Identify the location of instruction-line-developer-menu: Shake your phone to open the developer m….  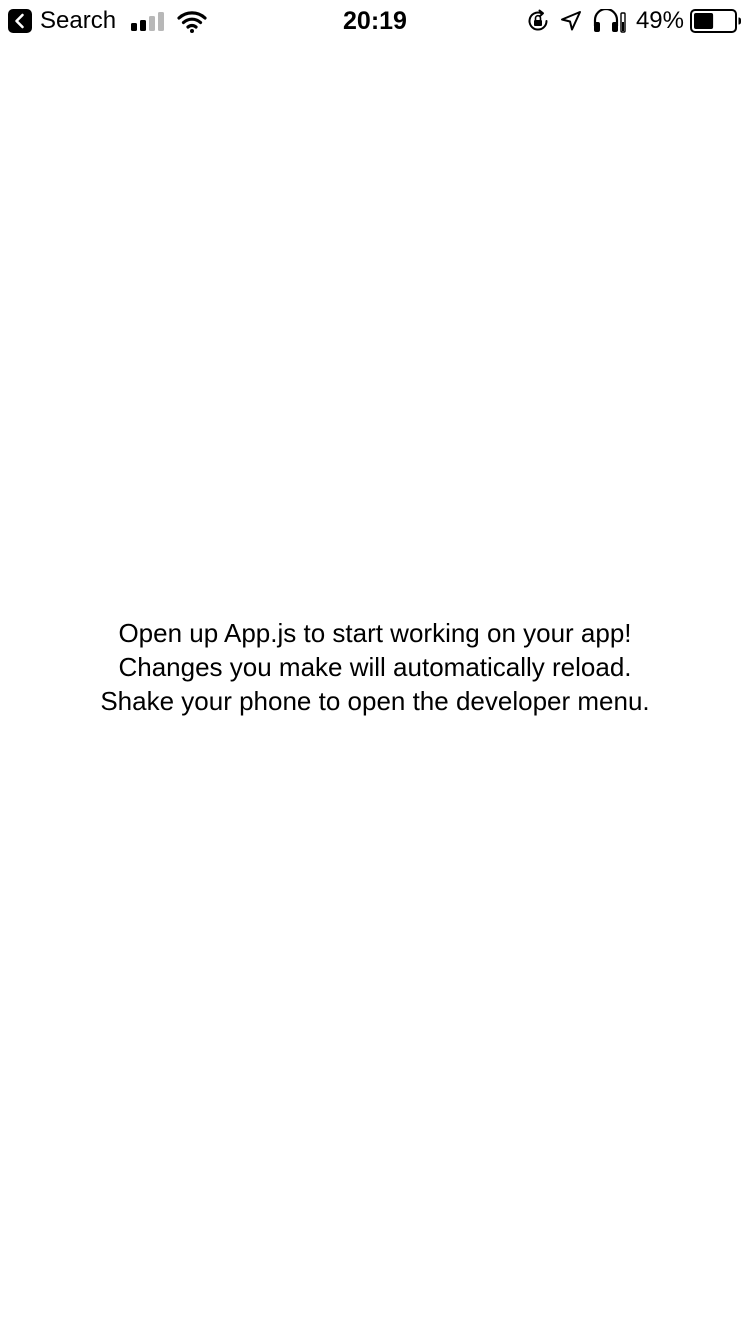
(375, 701).